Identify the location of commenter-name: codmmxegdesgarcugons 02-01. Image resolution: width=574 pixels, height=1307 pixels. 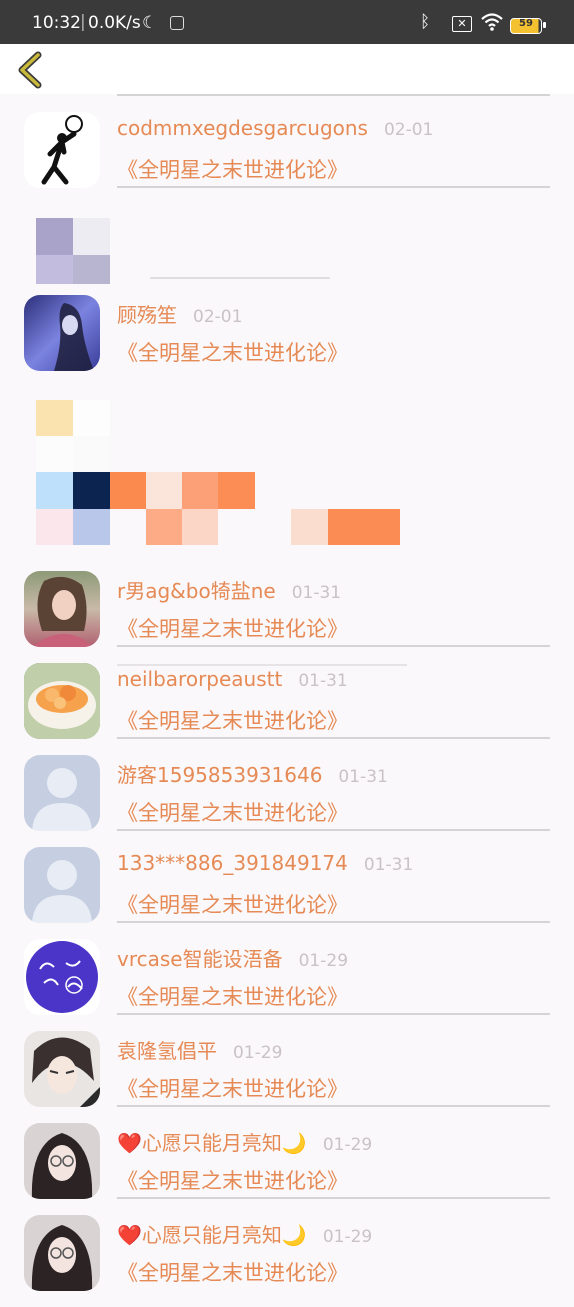
(275, 128).